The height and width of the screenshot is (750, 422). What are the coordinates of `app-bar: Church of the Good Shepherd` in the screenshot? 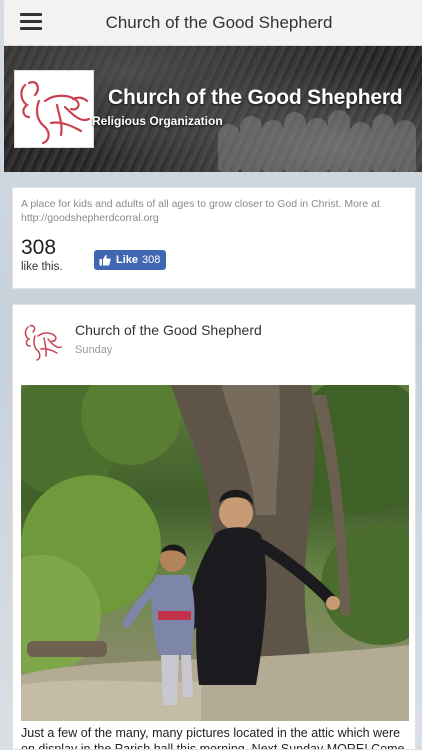 It's located at (213, 23).